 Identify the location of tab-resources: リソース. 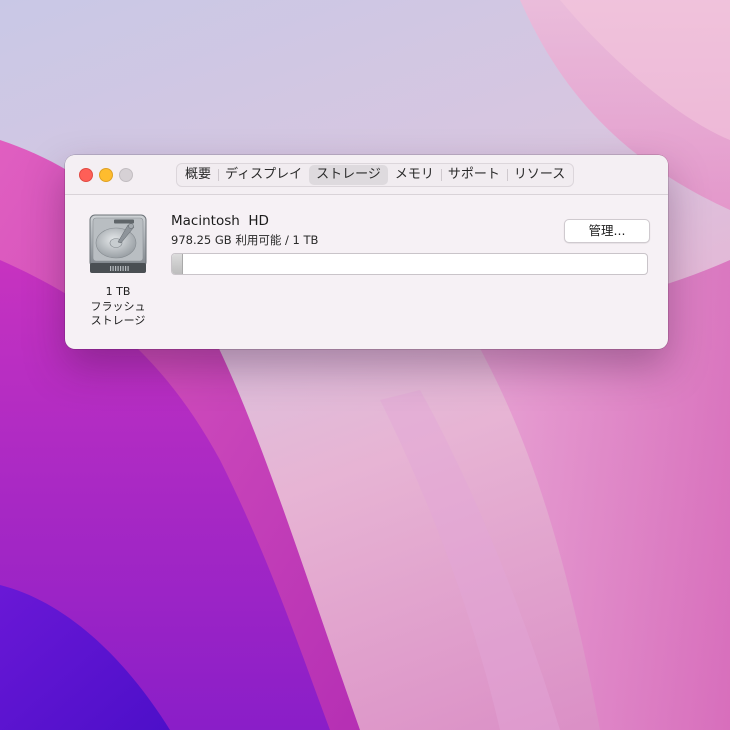
(539, 175).